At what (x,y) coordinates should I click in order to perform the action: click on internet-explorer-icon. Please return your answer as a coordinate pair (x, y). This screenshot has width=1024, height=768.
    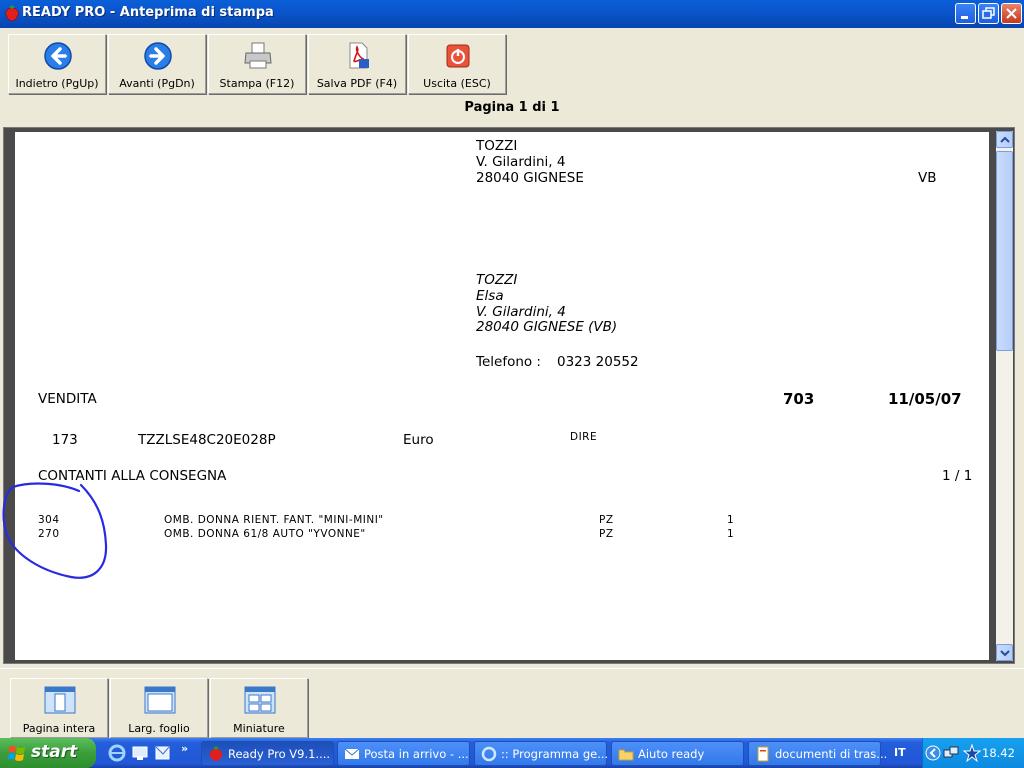
    Looking at the image, I should click on (117, 753).